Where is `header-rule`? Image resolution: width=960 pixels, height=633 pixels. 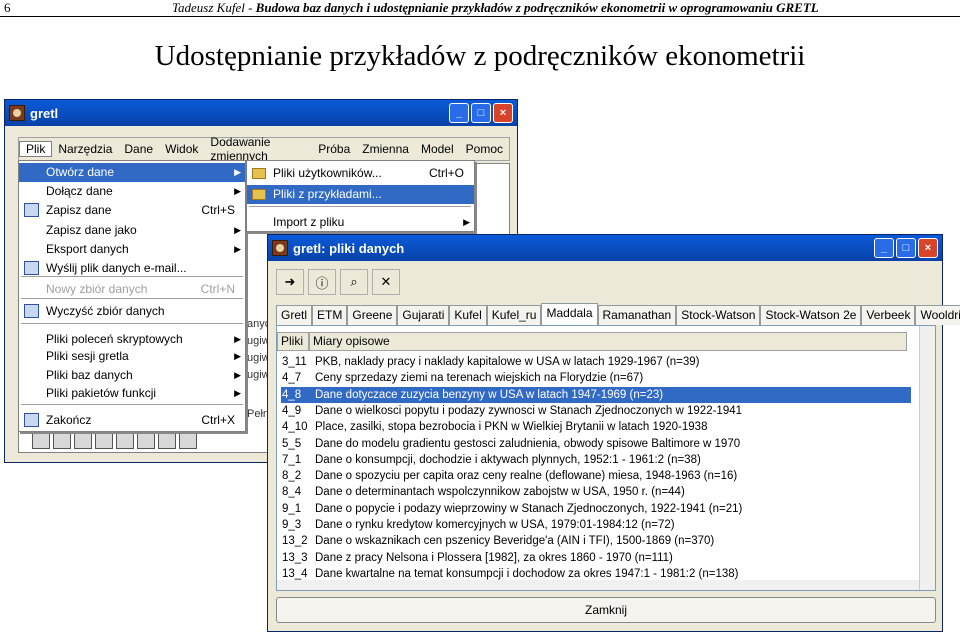
header-rule is located at coordinates (480, 16).